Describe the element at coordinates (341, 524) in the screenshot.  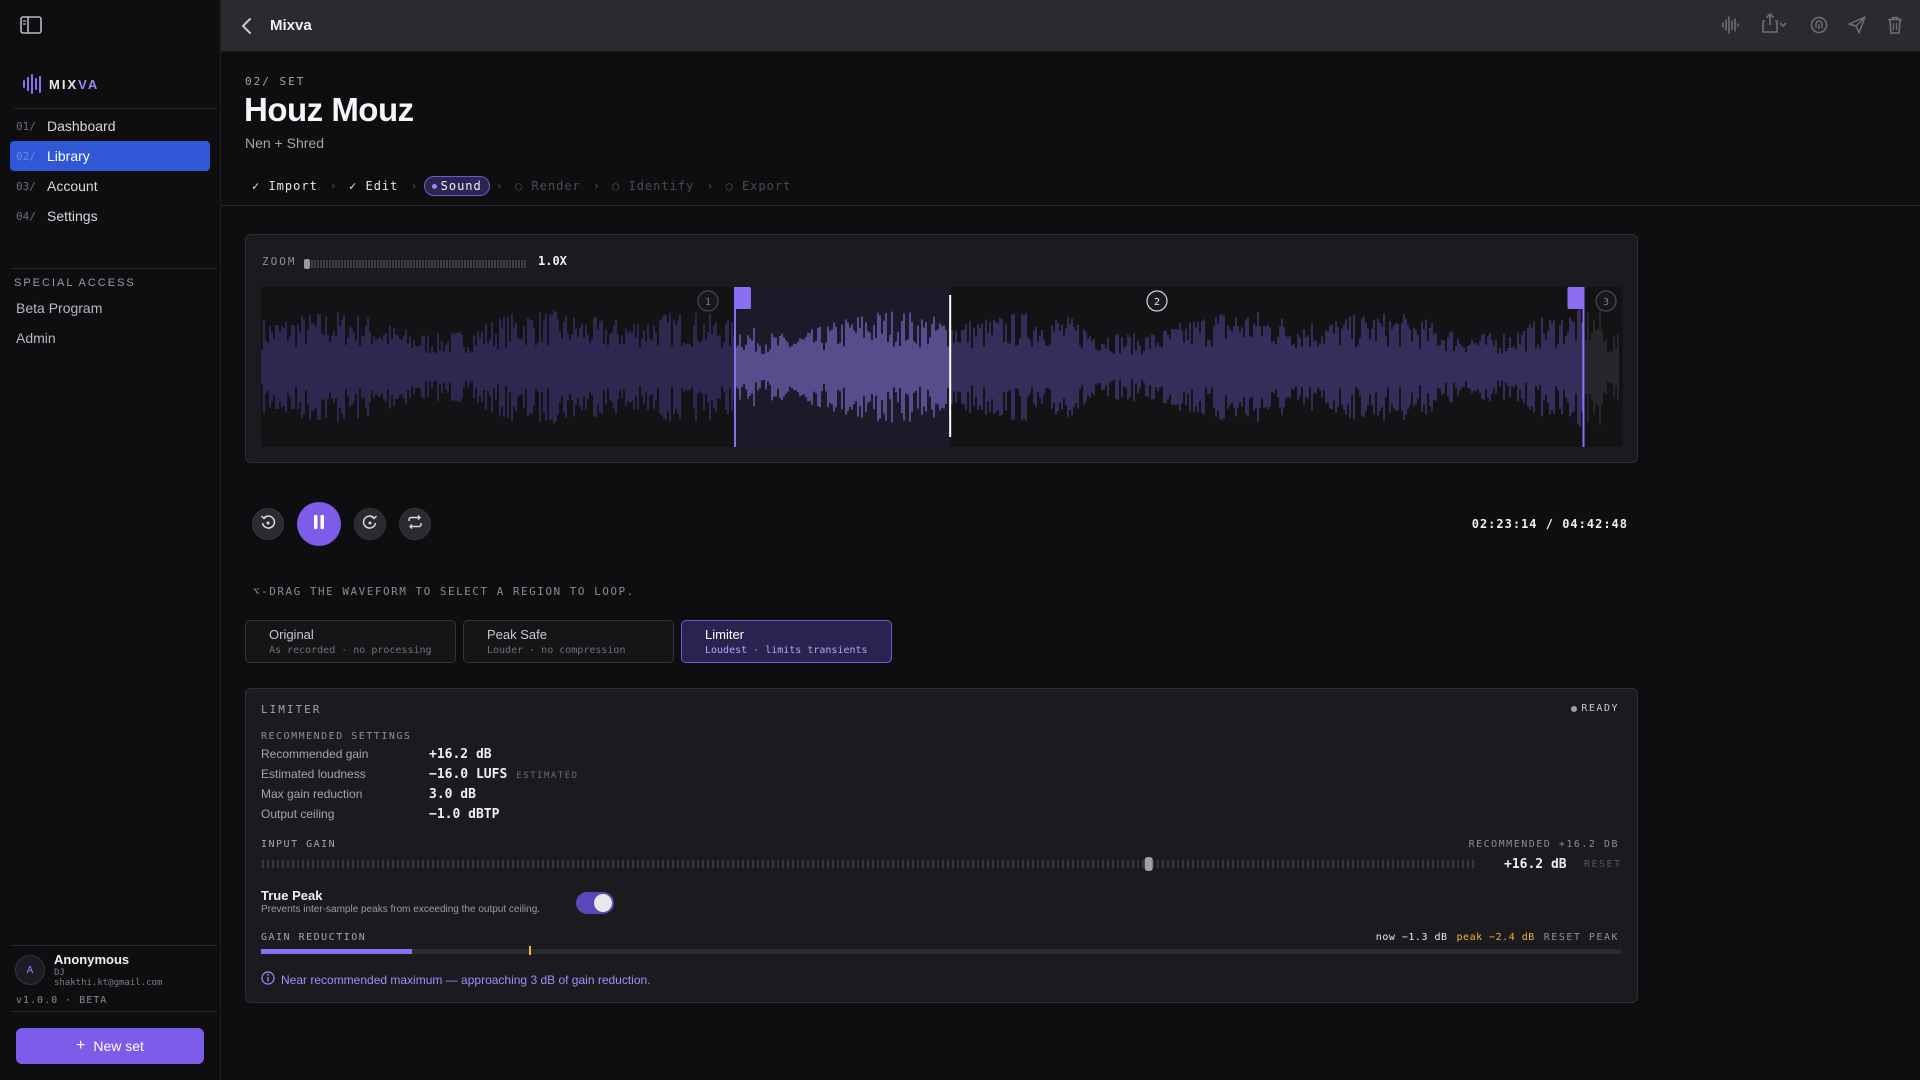
I see `transport-controls` at that location.